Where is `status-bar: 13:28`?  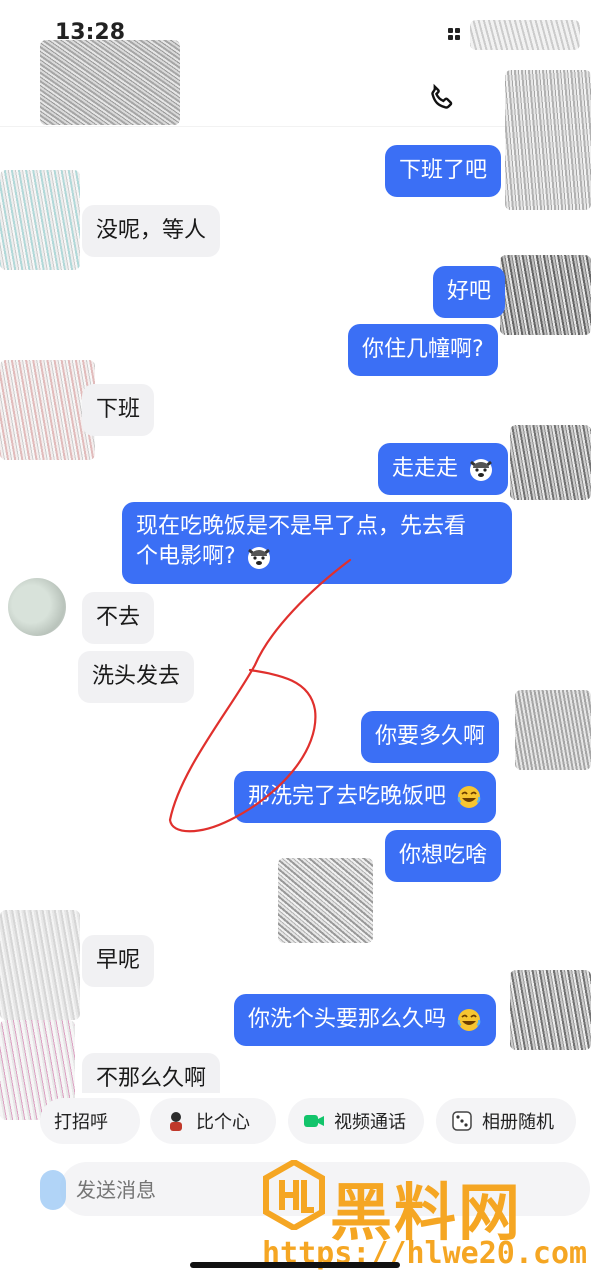
status-bar: 13:28 is located at coordinates (295, 62).